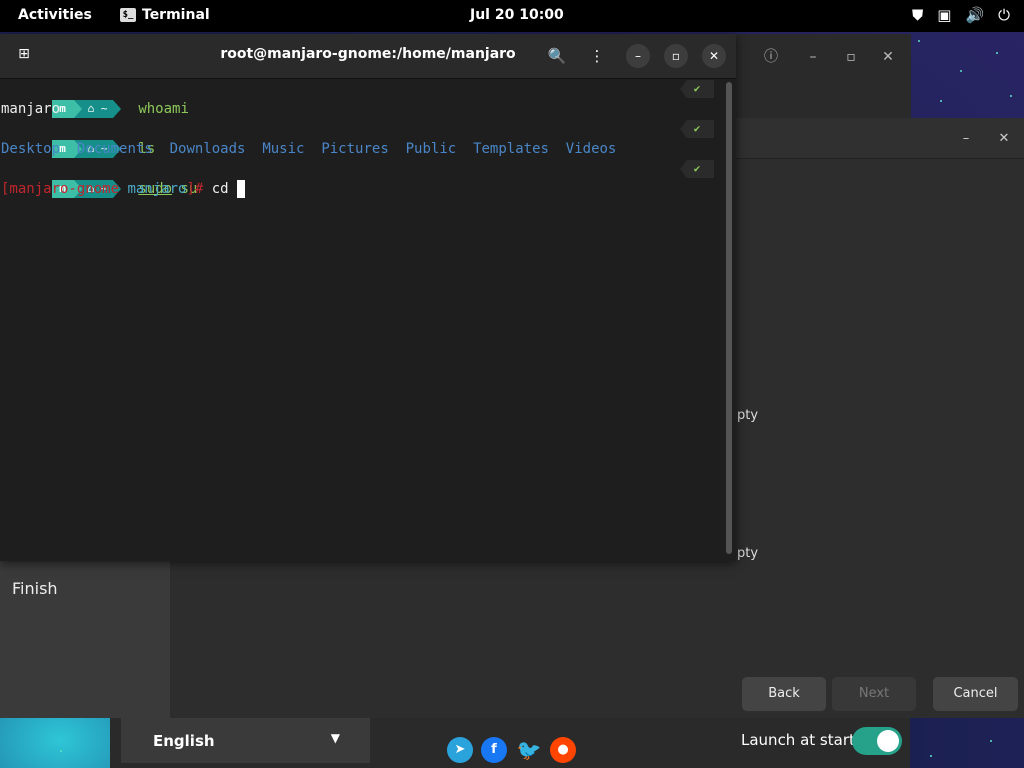  Describe the element at coordinates (176, 15) in the screenshot. I see `app-name: Terminal` at that location.